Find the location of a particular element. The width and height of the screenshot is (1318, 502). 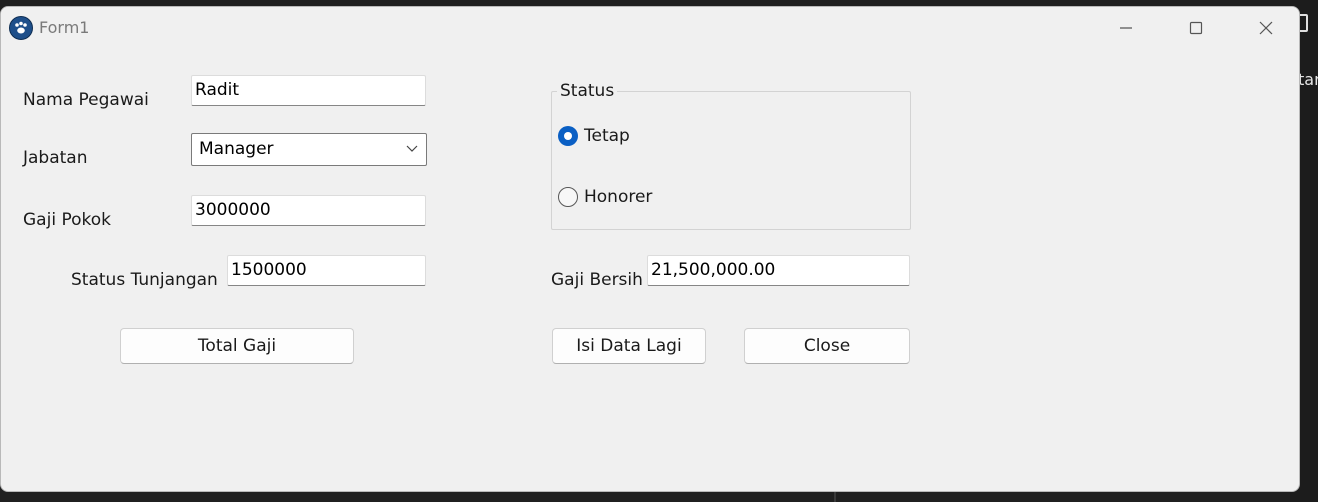

minimize-button is located at coordinates (1126, 28).